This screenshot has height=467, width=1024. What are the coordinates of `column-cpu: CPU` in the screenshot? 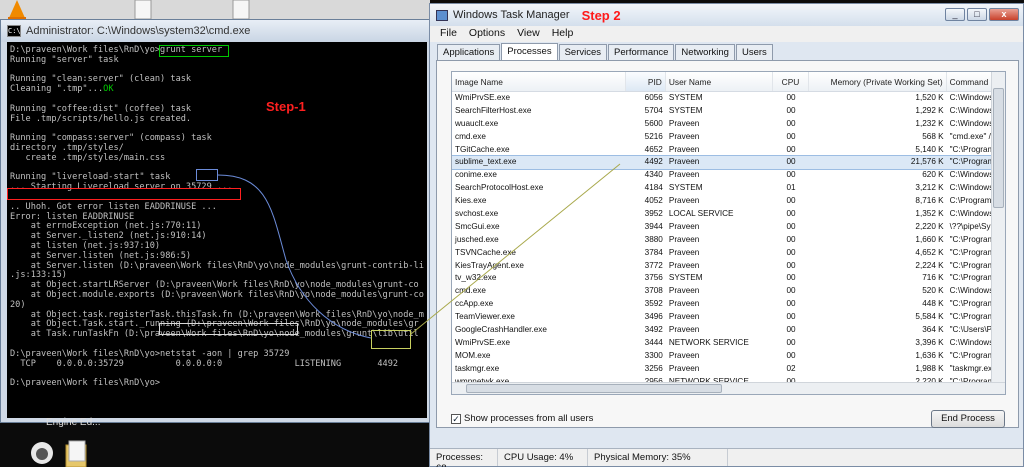 It's located at (791, 81).